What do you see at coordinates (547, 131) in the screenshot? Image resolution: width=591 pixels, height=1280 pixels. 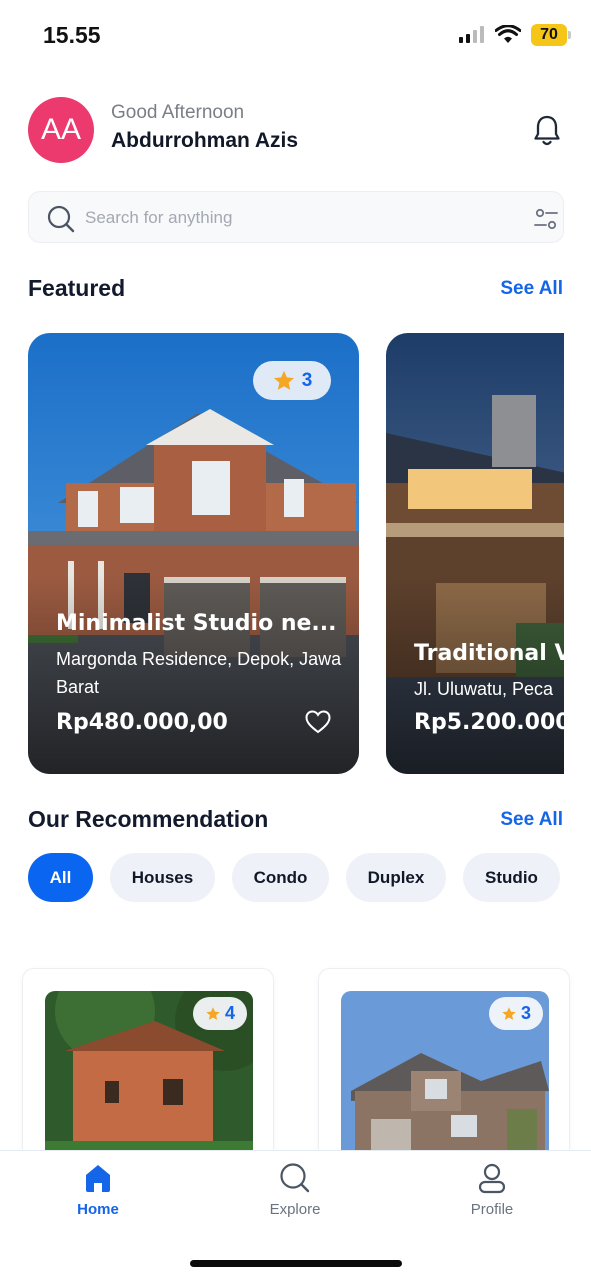 I see `notification-bell-icon` at bounding box center [547, 131].